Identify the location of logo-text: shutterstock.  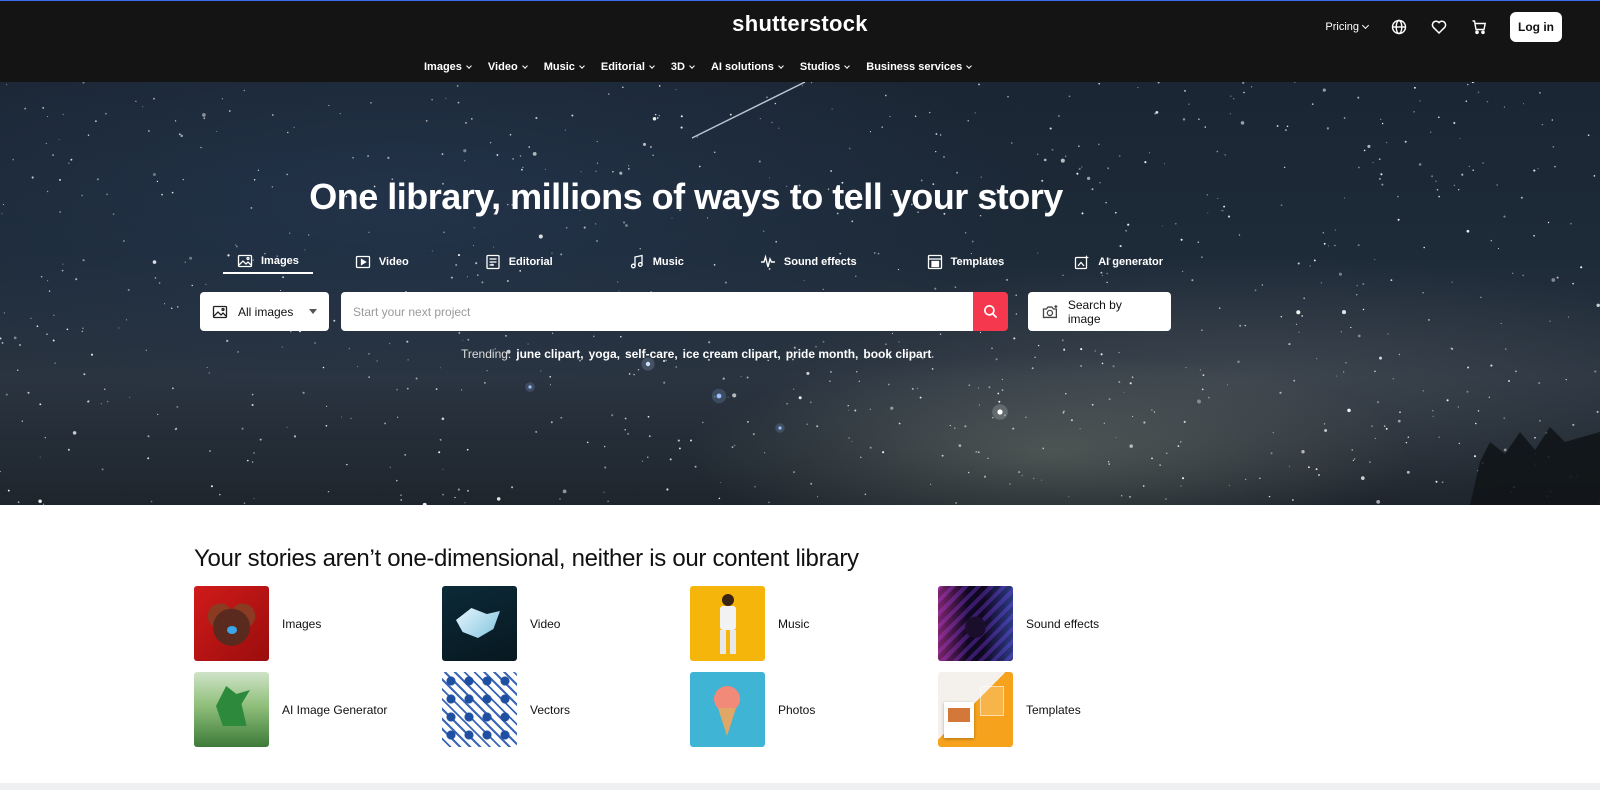
(800, 23).